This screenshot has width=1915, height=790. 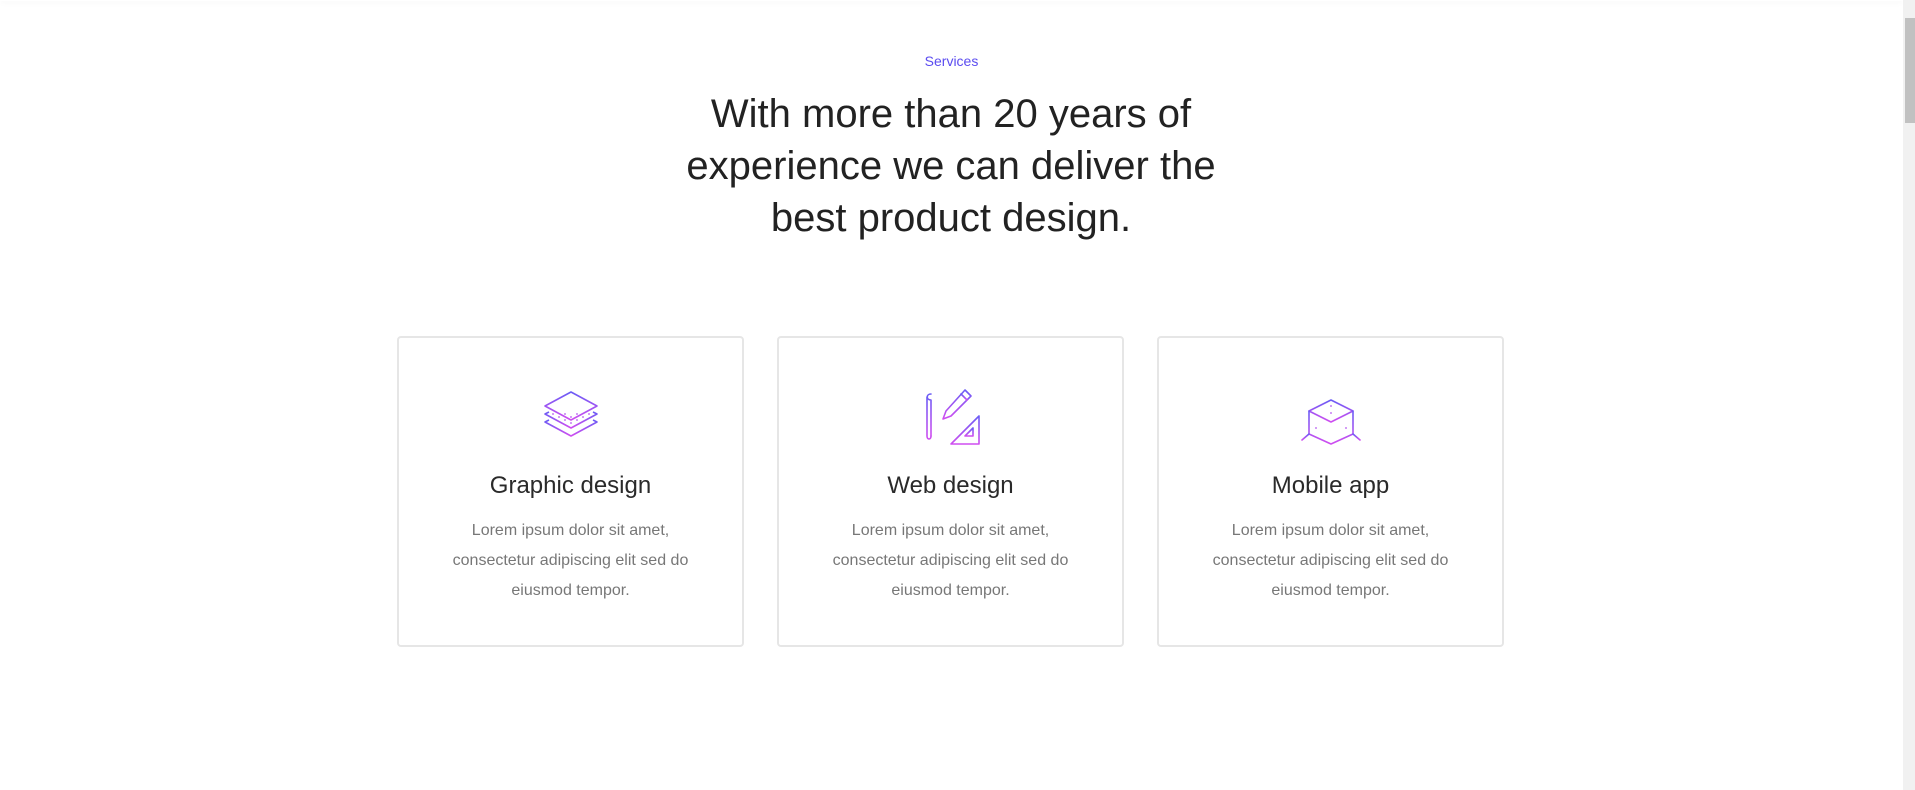 What do you see at coordinates (953, 417) in the screenshot?
I see `blueprint-pencil-icon` at bounding box center [953, 417].